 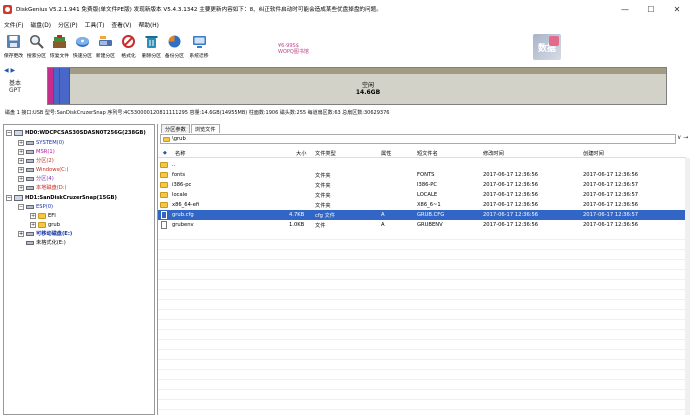 What do you see at coordinates (128, 41) in the screenshot?
I see `format-icon` at bounding box center [128, 41].